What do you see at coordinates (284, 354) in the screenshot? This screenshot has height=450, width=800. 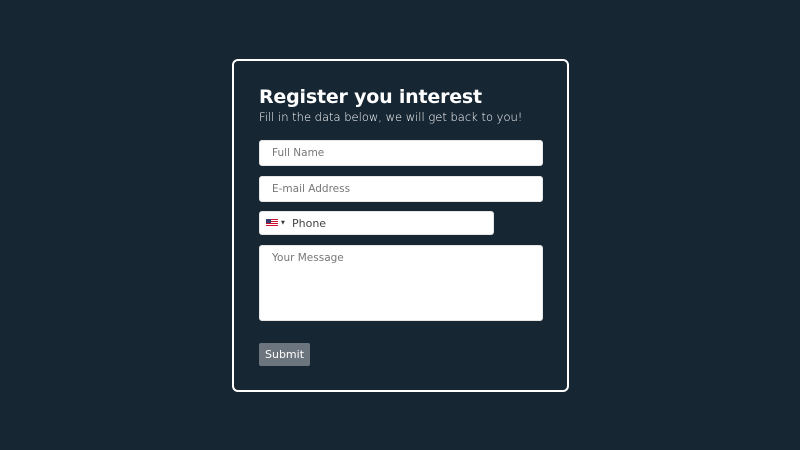 I see `submit-button: Submit` at bounding box center [284, 354].